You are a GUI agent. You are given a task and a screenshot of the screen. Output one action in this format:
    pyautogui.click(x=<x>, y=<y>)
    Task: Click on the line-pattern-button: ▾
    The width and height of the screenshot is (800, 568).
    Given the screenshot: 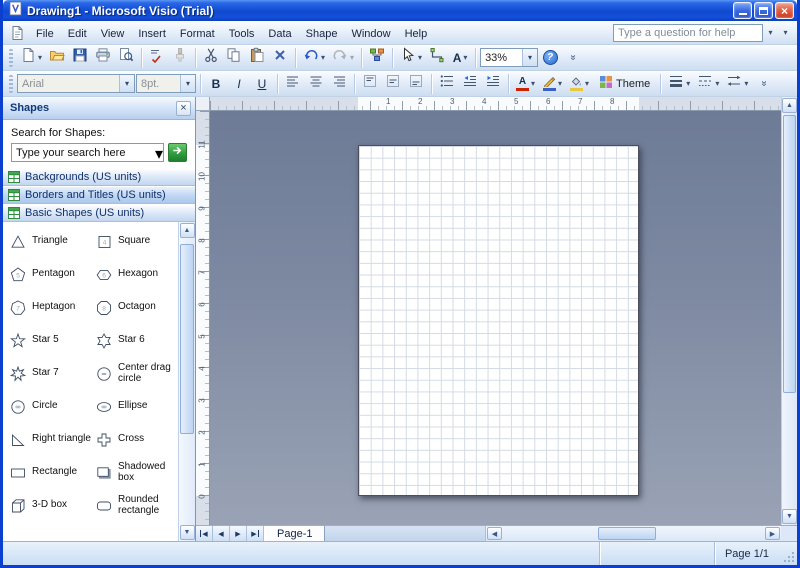 What is the action you would take?
    pyautogui.click(x=708, y=84)
    